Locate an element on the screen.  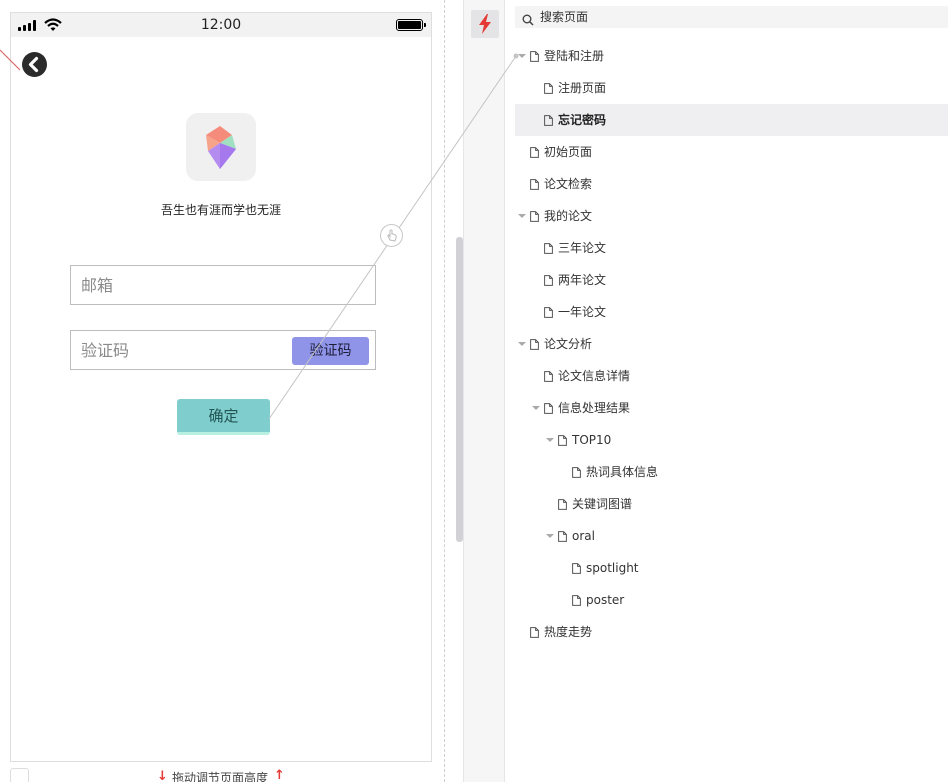
status-bar: 12:00 is located at coordinates (221, 25).